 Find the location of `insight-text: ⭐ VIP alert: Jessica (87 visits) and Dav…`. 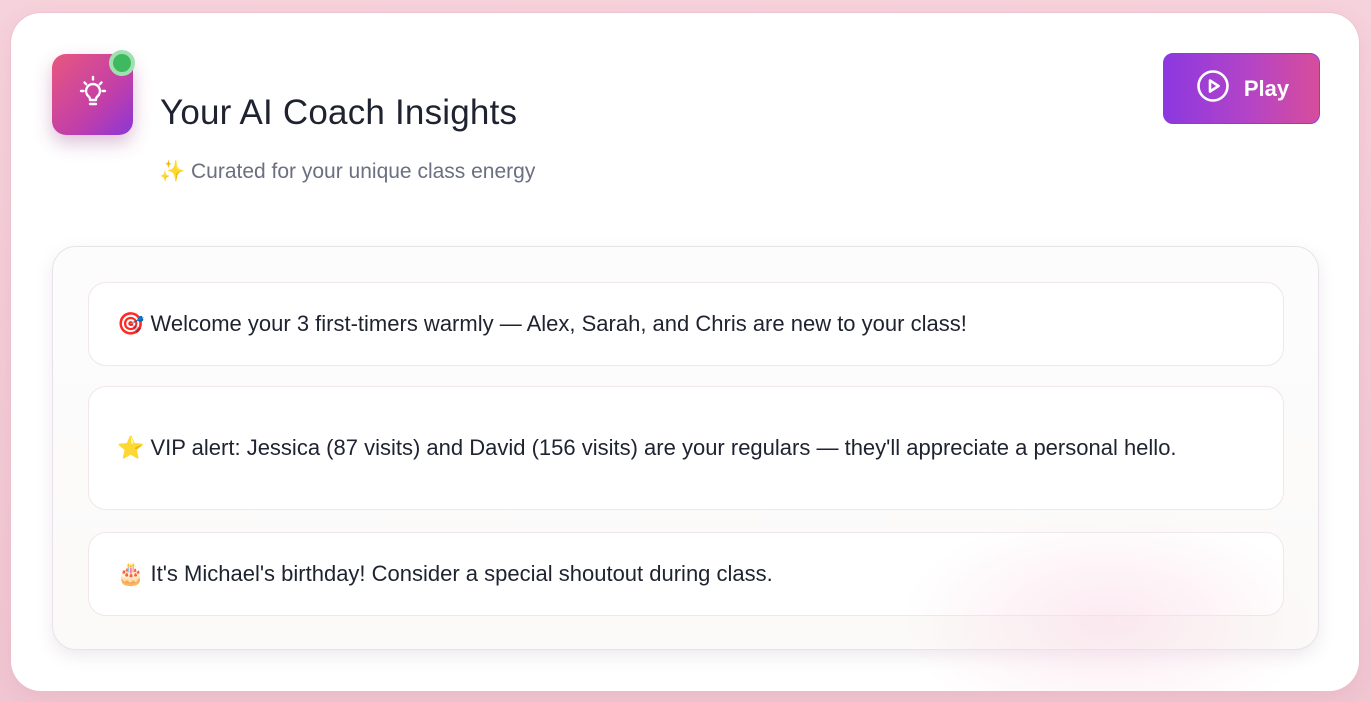

insight-text: ⭐ VIP alert: Jessica (87 visits) and Dav… is located at coordinates (647, 447).